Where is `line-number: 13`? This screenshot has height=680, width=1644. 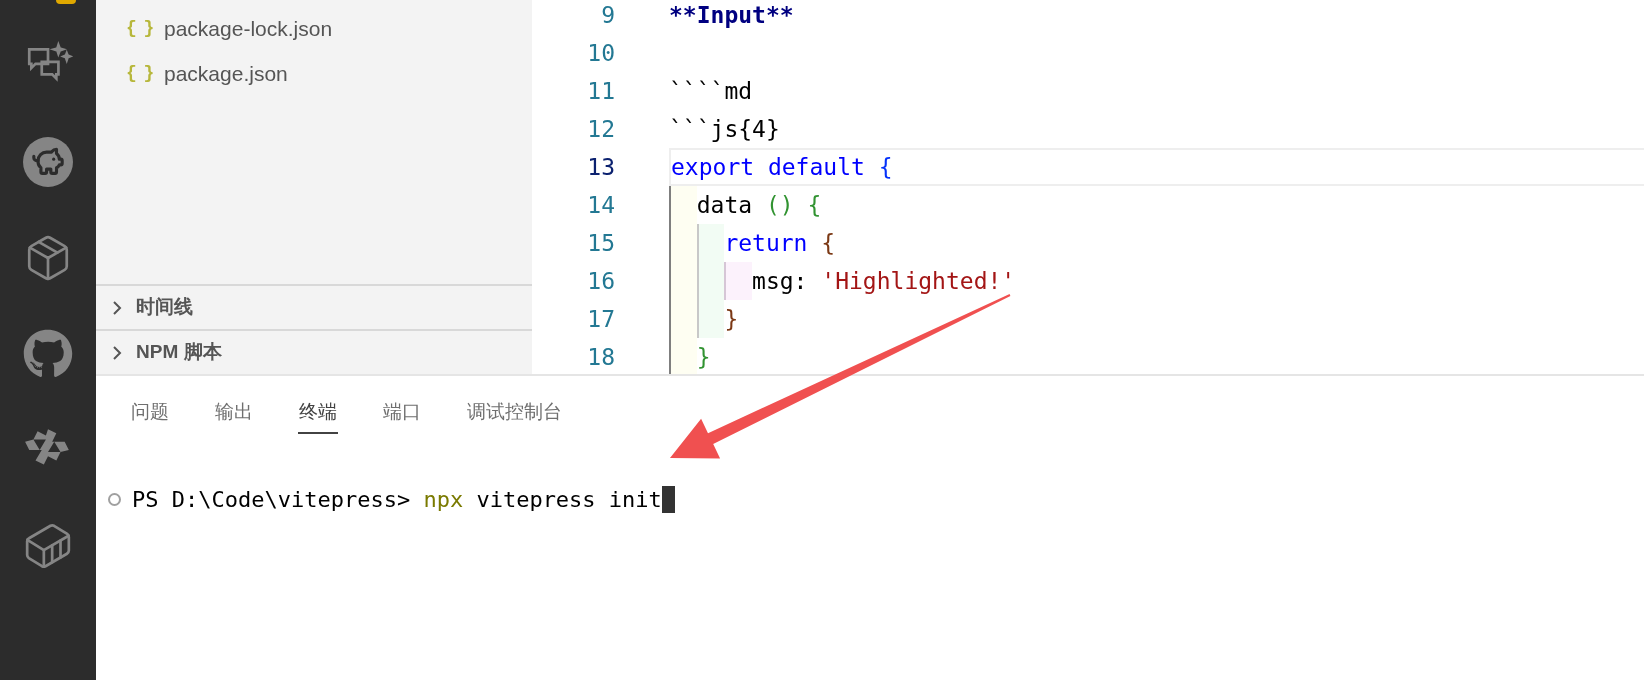
line-number: 13 is located at coordinates (600, 167).